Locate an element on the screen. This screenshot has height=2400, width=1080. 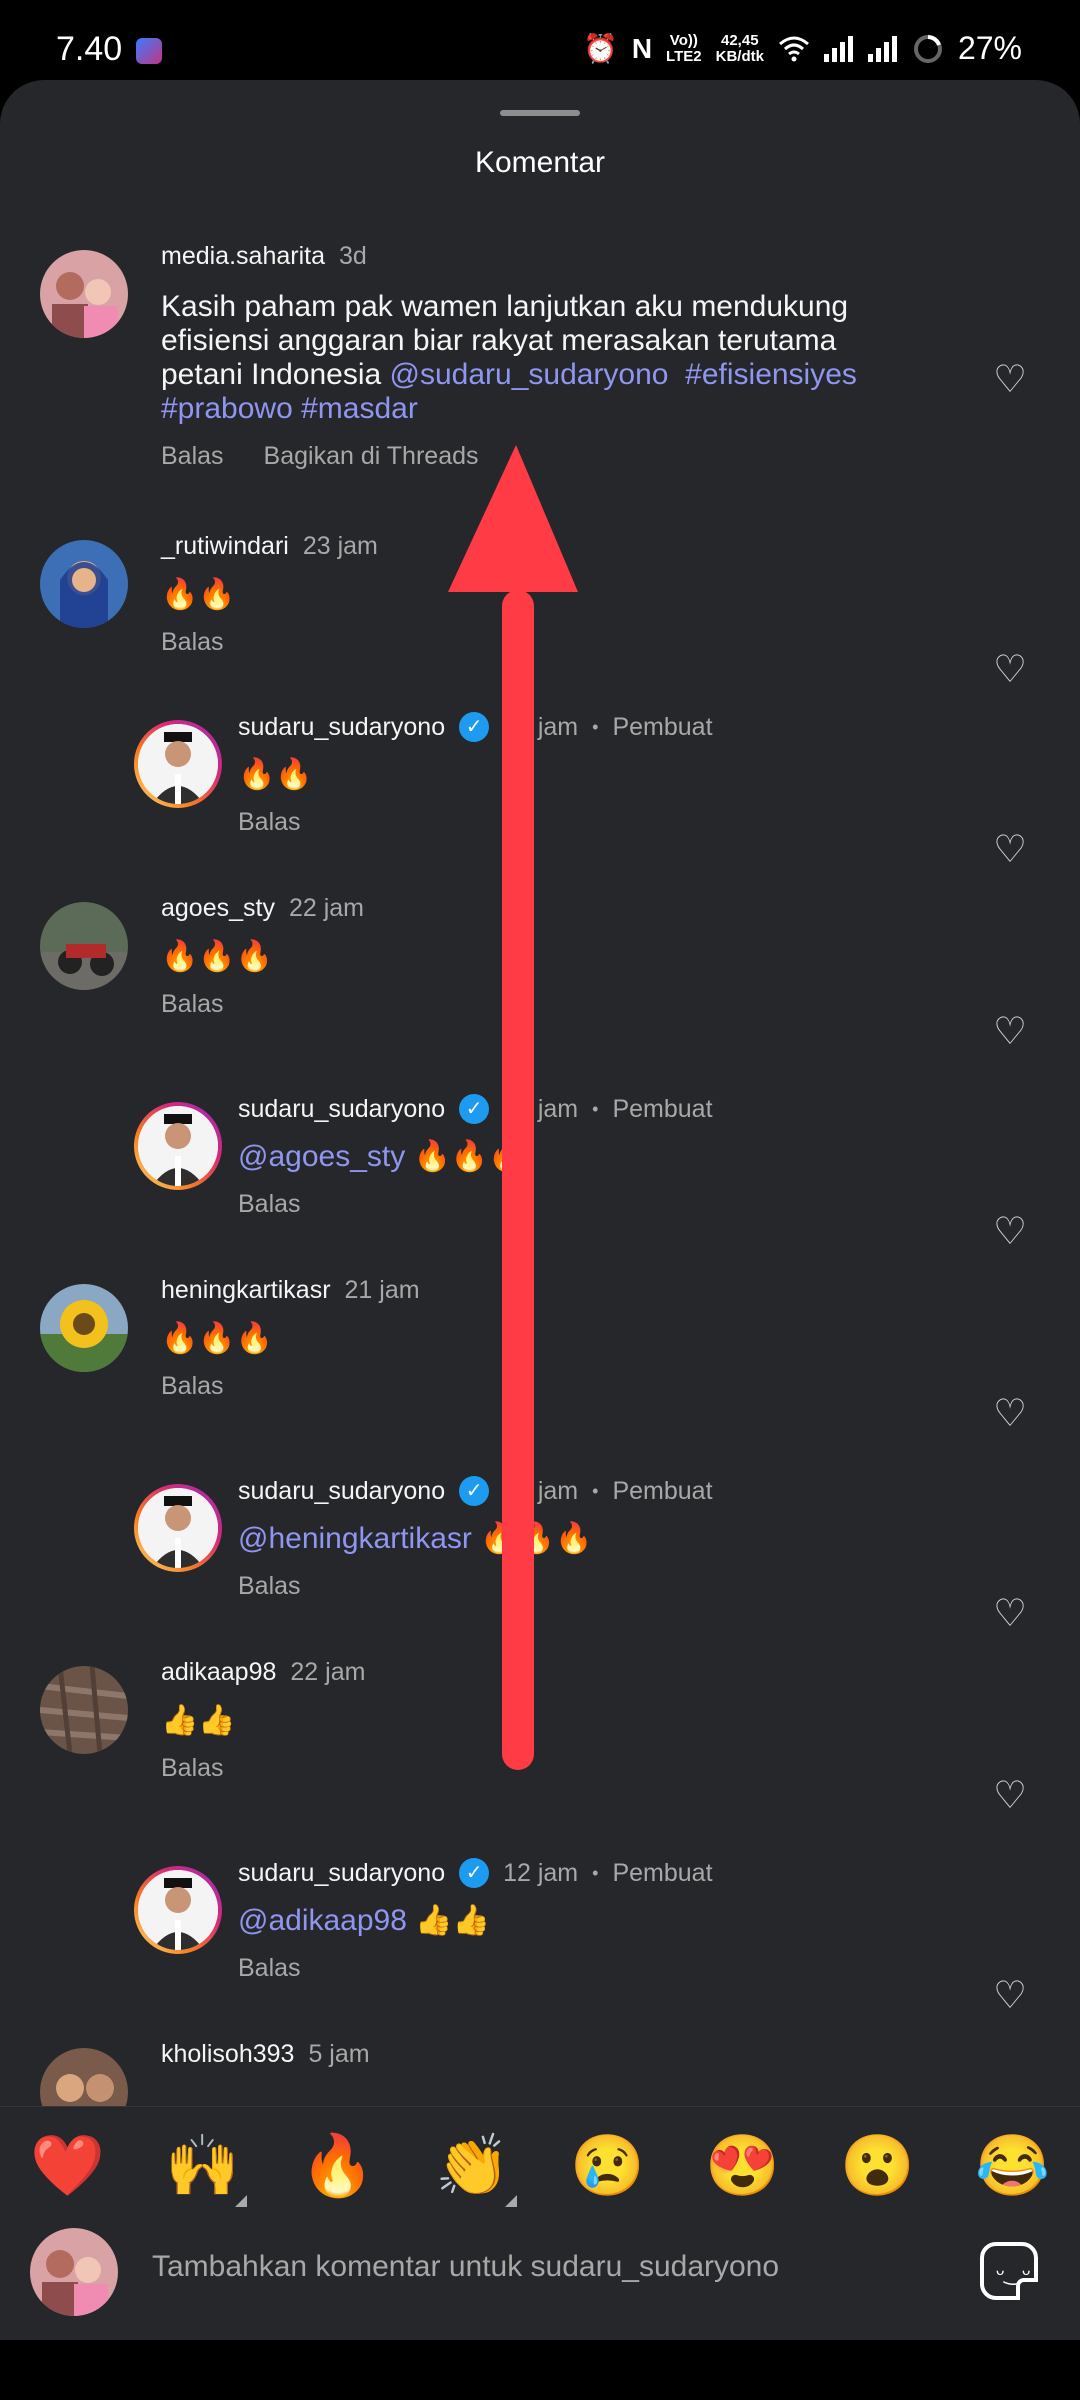
reaction-laughing: 😂 is located at coordinates (1013, 2165).